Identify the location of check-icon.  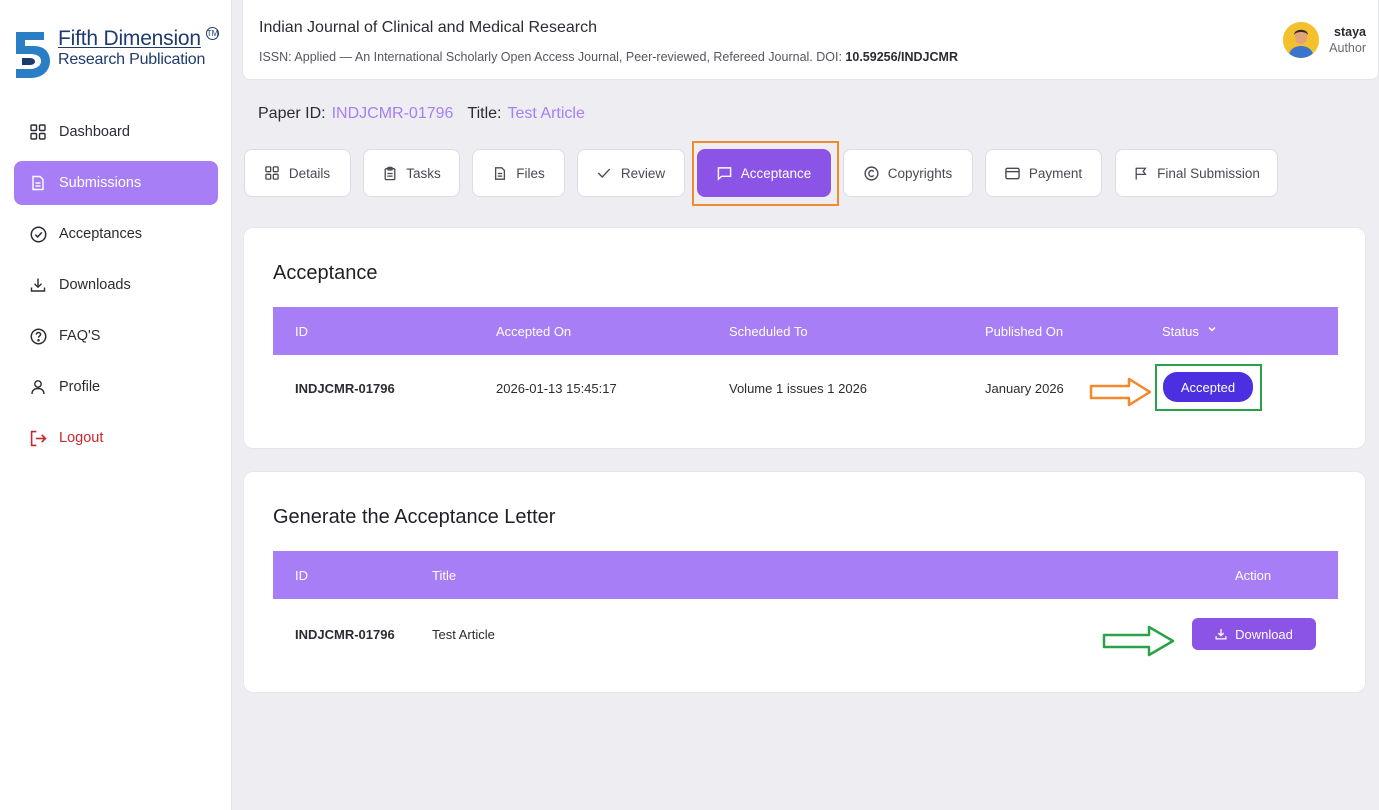
(604, 173).